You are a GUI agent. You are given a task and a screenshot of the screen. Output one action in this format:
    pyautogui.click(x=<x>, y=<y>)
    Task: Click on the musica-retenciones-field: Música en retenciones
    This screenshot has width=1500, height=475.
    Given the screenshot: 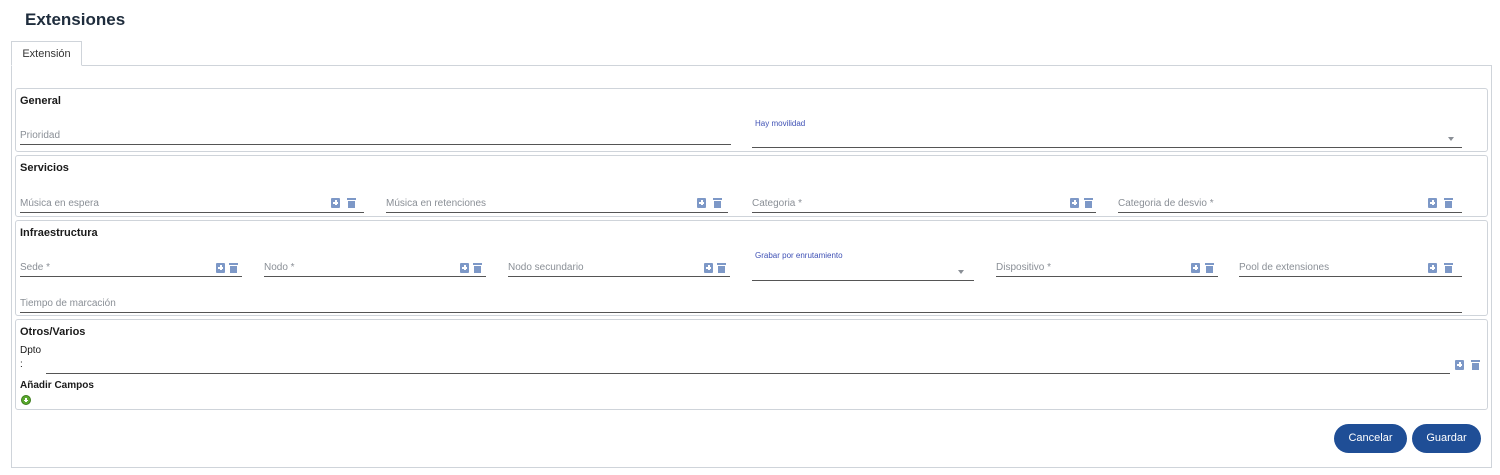 What is the action you would take?
    pyautogui.click(x=557, y=202)
    